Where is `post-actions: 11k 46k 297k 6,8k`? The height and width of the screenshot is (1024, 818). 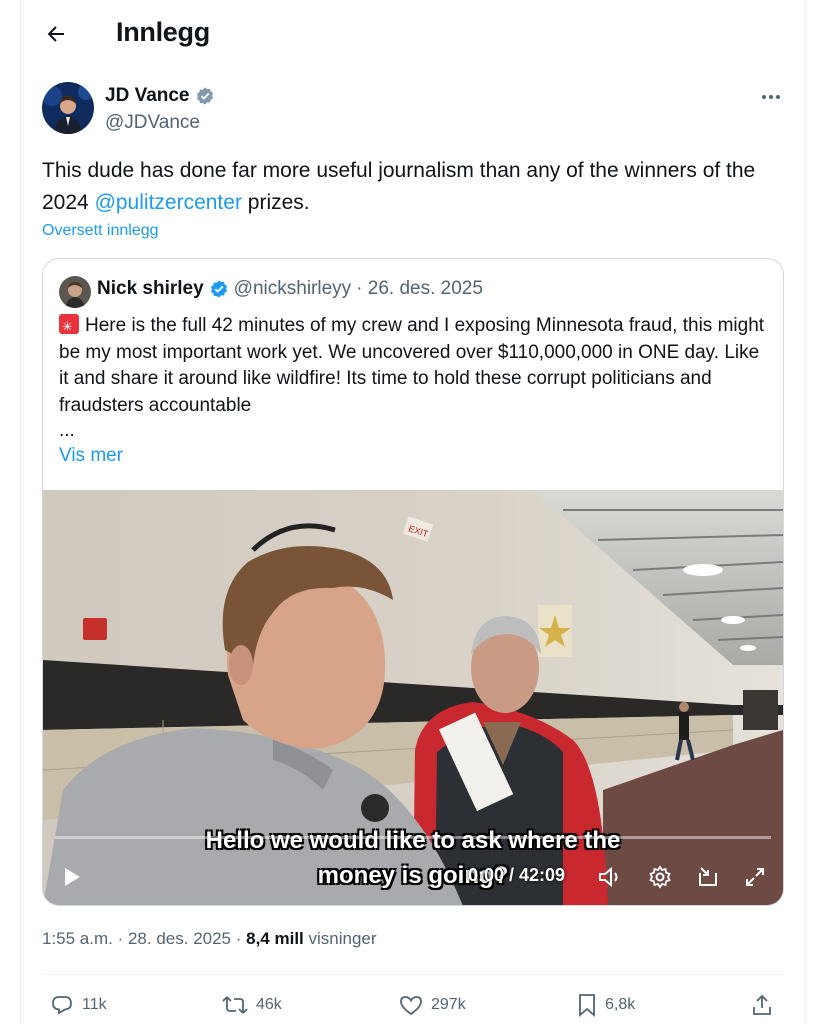 post-actions: 11k 46k 297k 6,8k is located at coordinates (409, 1005).